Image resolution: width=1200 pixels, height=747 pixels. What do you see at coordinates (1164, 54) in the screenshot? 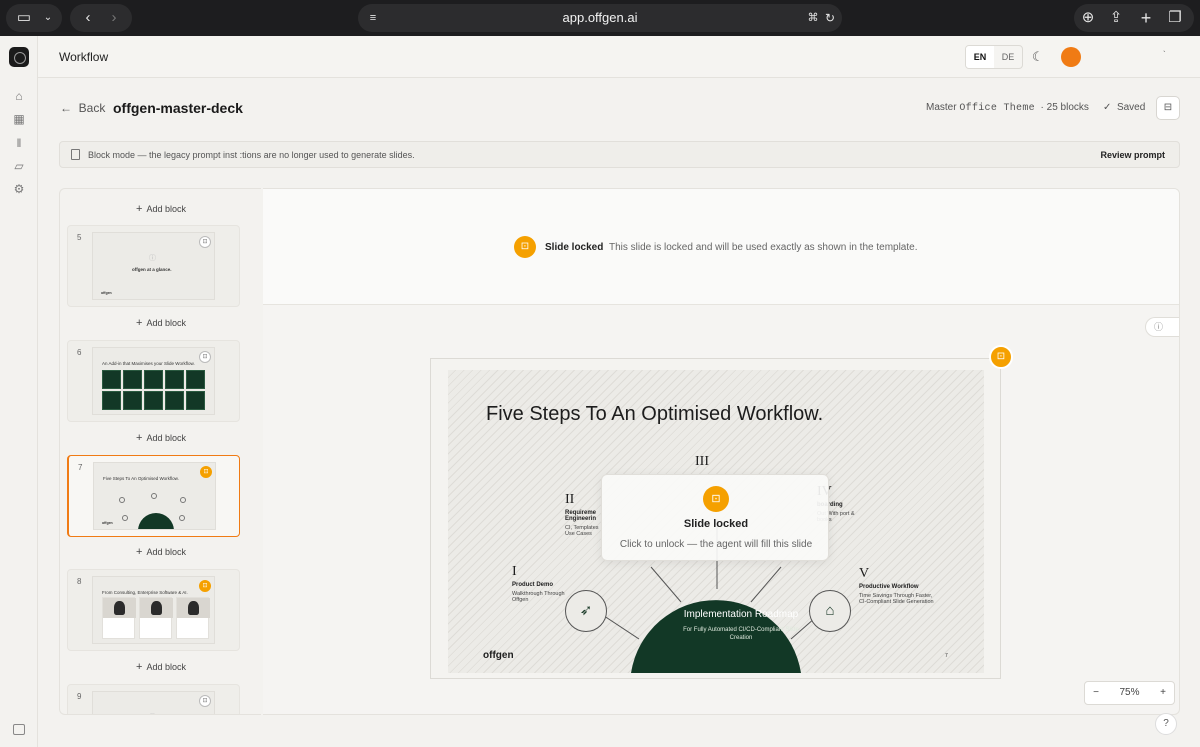
I see `menu-indicator: `` at bounding box center [1164, 54].